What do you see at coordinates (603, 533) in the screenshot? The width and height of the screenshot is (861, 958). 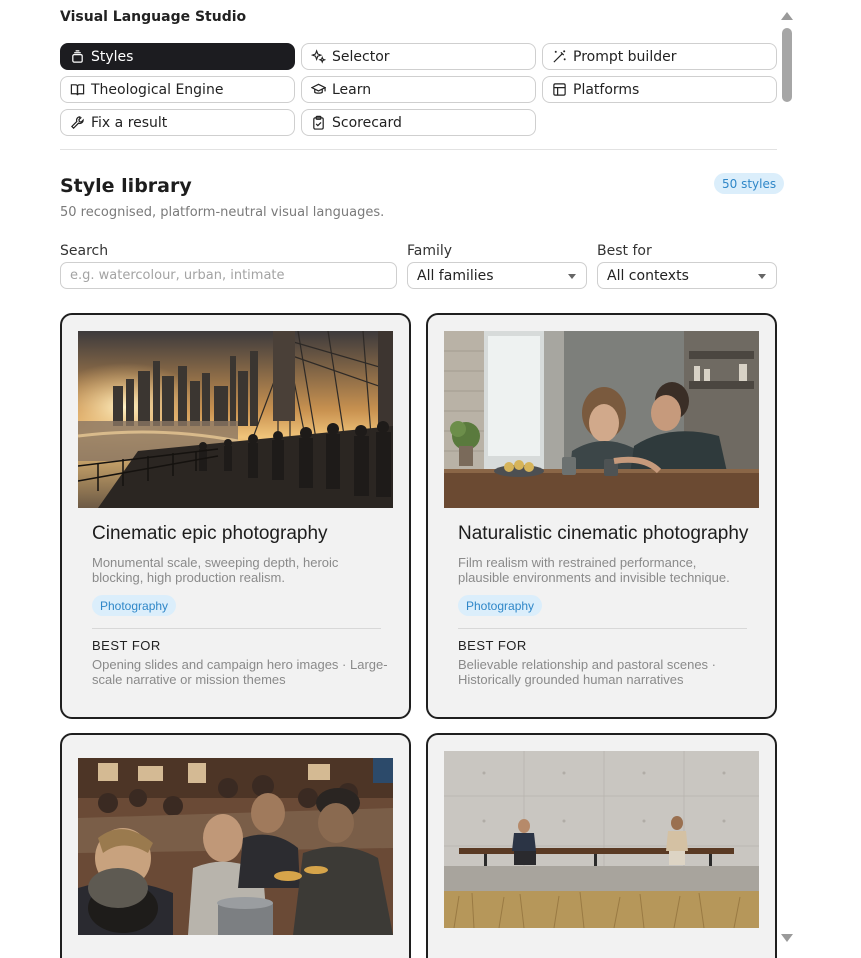 I see `card-title: Naturalistic cinematic photography` at bounding box center [603, 533].